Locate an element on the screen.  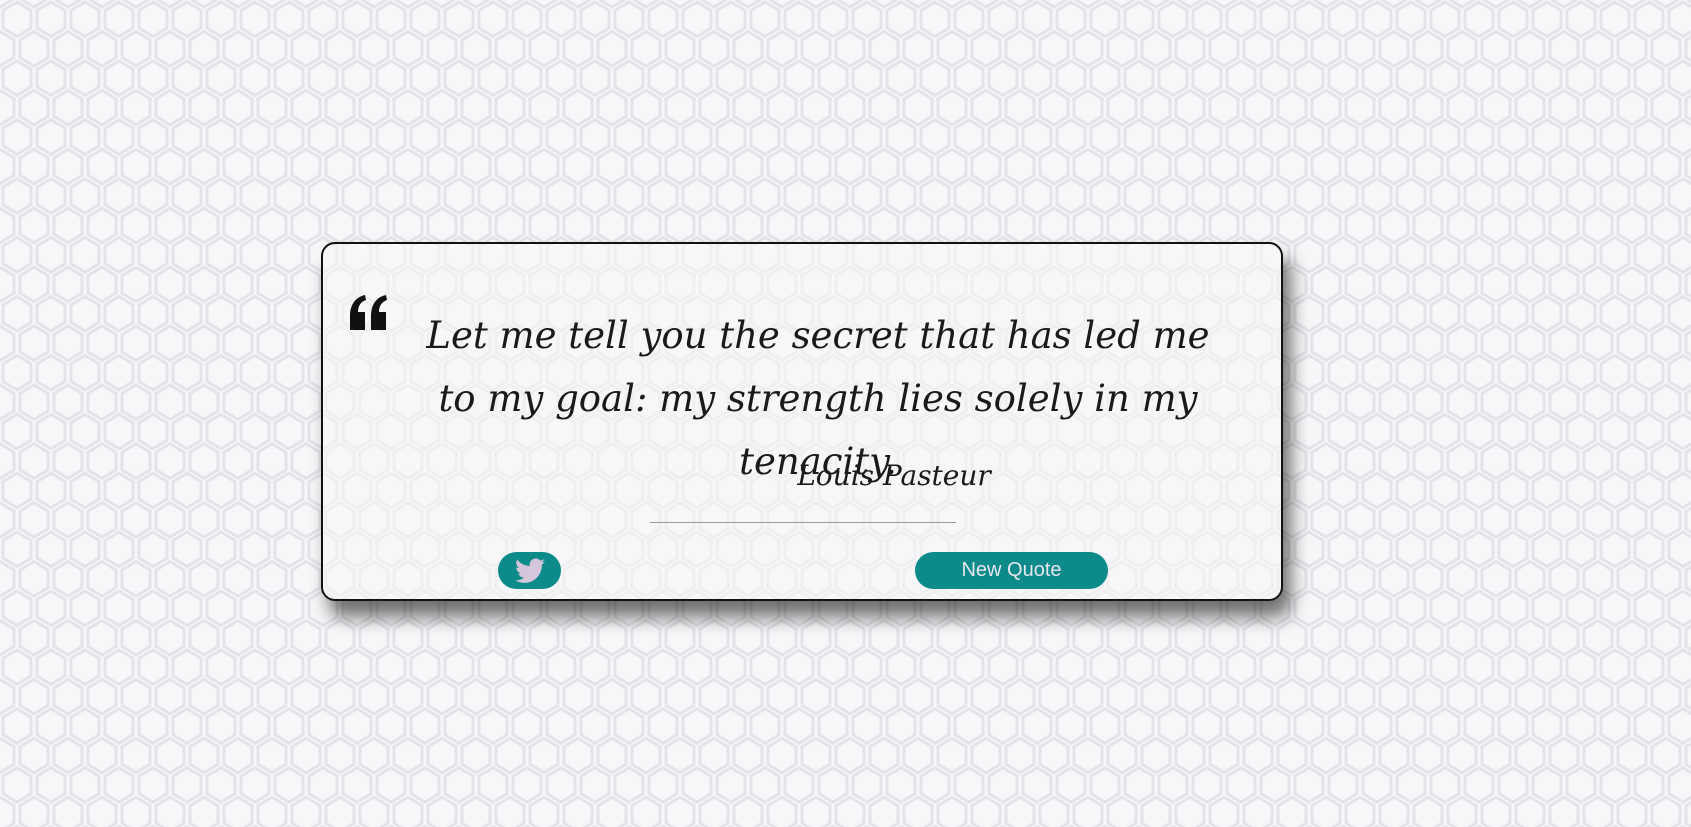
tweet-button is located at coordinates (529, 570).